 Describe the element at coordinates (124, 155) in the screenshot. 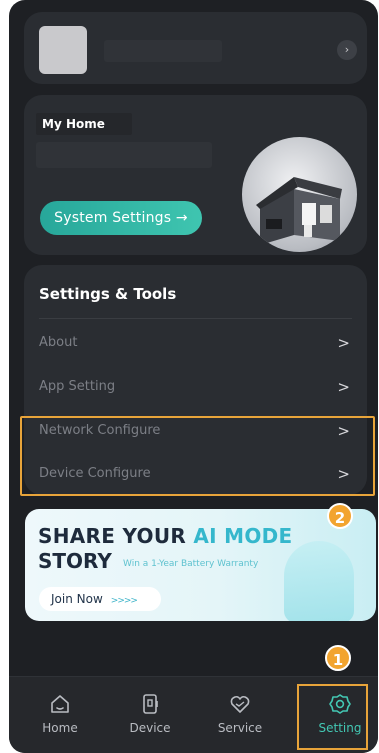

I see `home-address-redacted` at that location.